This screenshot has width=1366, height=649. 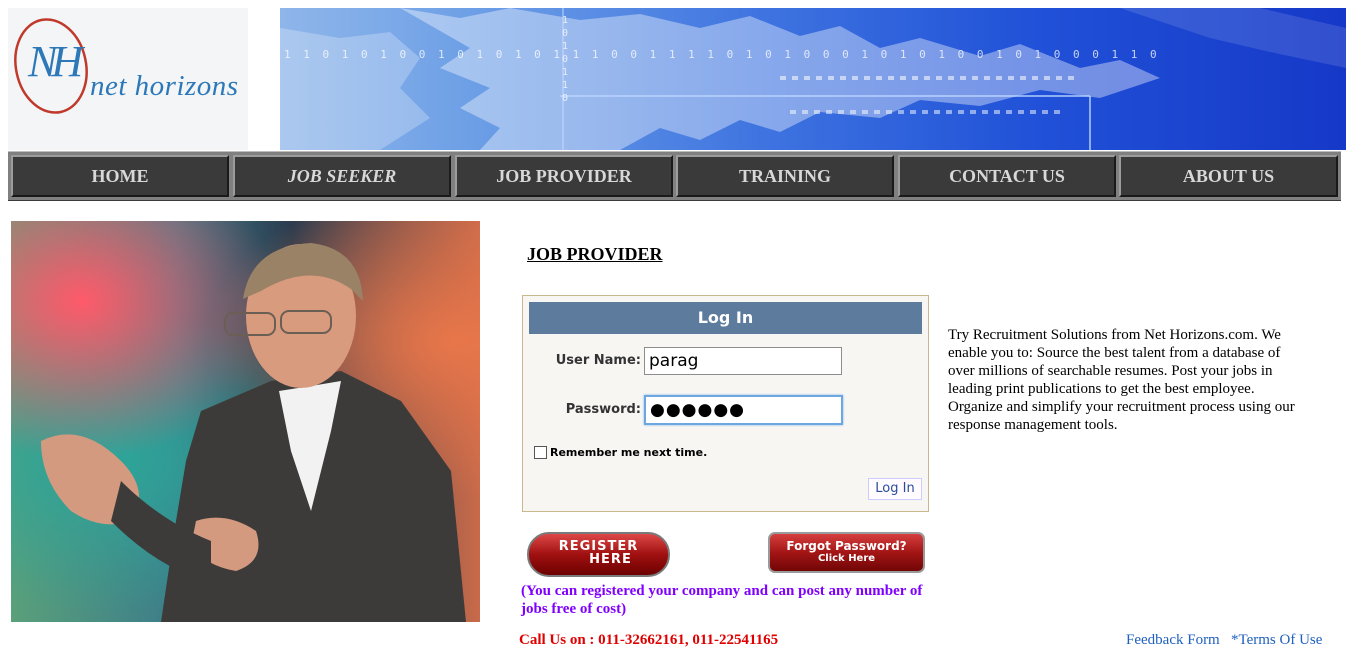 I want to click on contact-phone: Call Us on : 011-32662161, 011-22541165, so click(x=649, y=640).